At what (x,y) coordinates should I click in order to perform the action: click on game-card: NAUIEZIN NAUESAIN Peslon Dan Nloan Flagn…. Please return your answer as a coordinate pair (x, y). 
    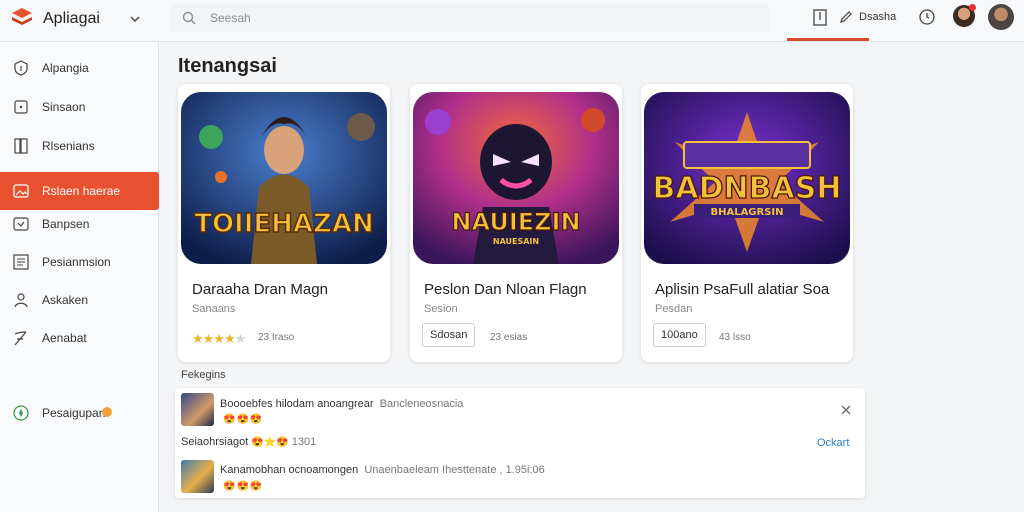
    Looking at the image, I should click on (516, 223).